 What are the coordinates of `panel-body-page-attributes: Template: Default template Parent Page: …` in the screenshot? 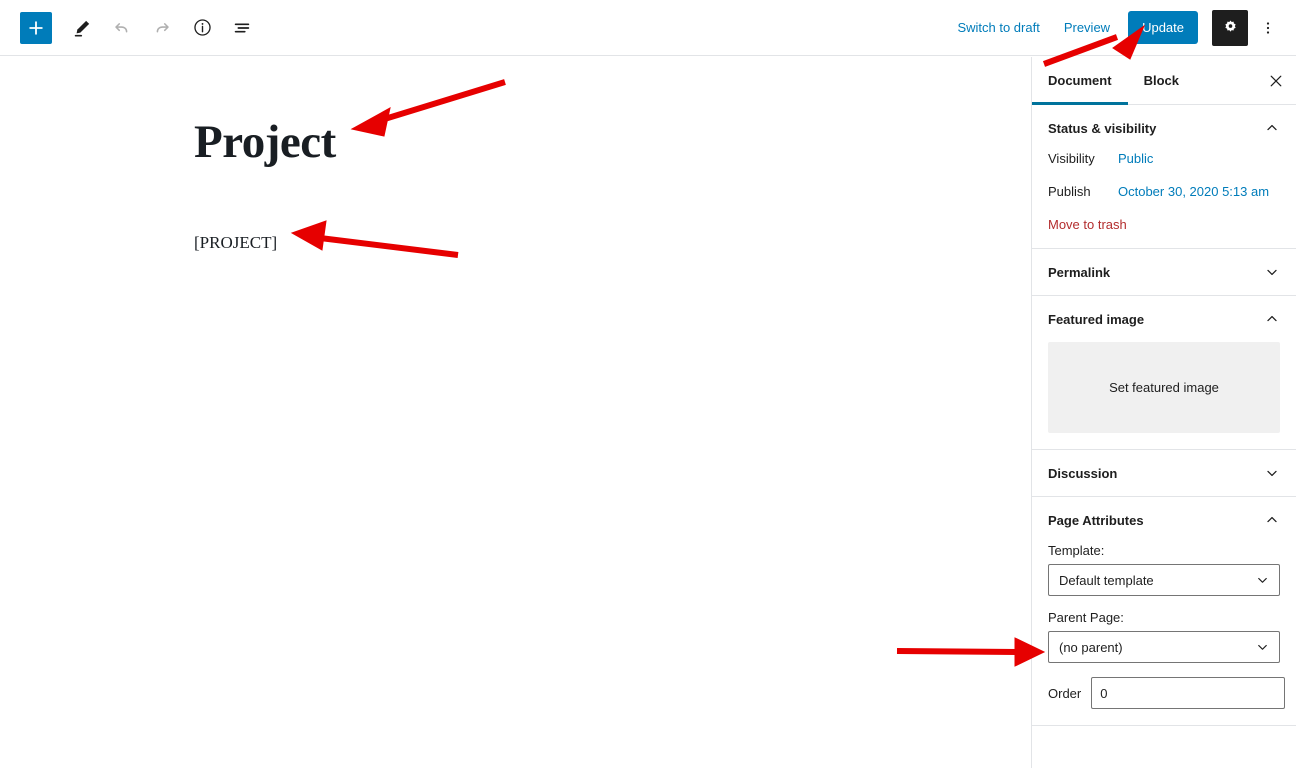 It's located at (1164, 634).